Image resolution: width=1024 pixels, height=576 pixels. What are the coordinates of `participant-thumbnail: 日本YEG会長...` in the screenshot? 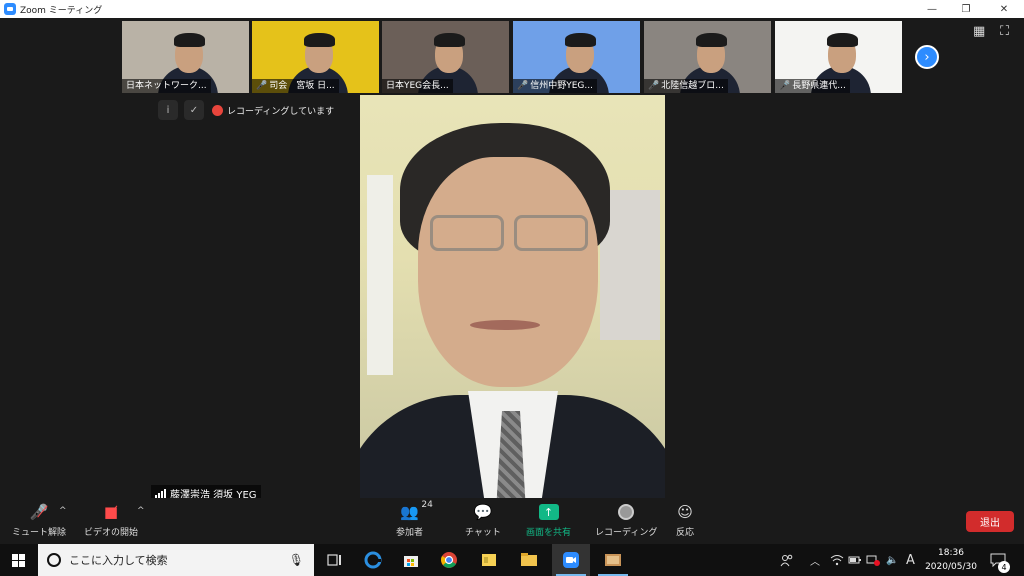 It's located at (445, 57).